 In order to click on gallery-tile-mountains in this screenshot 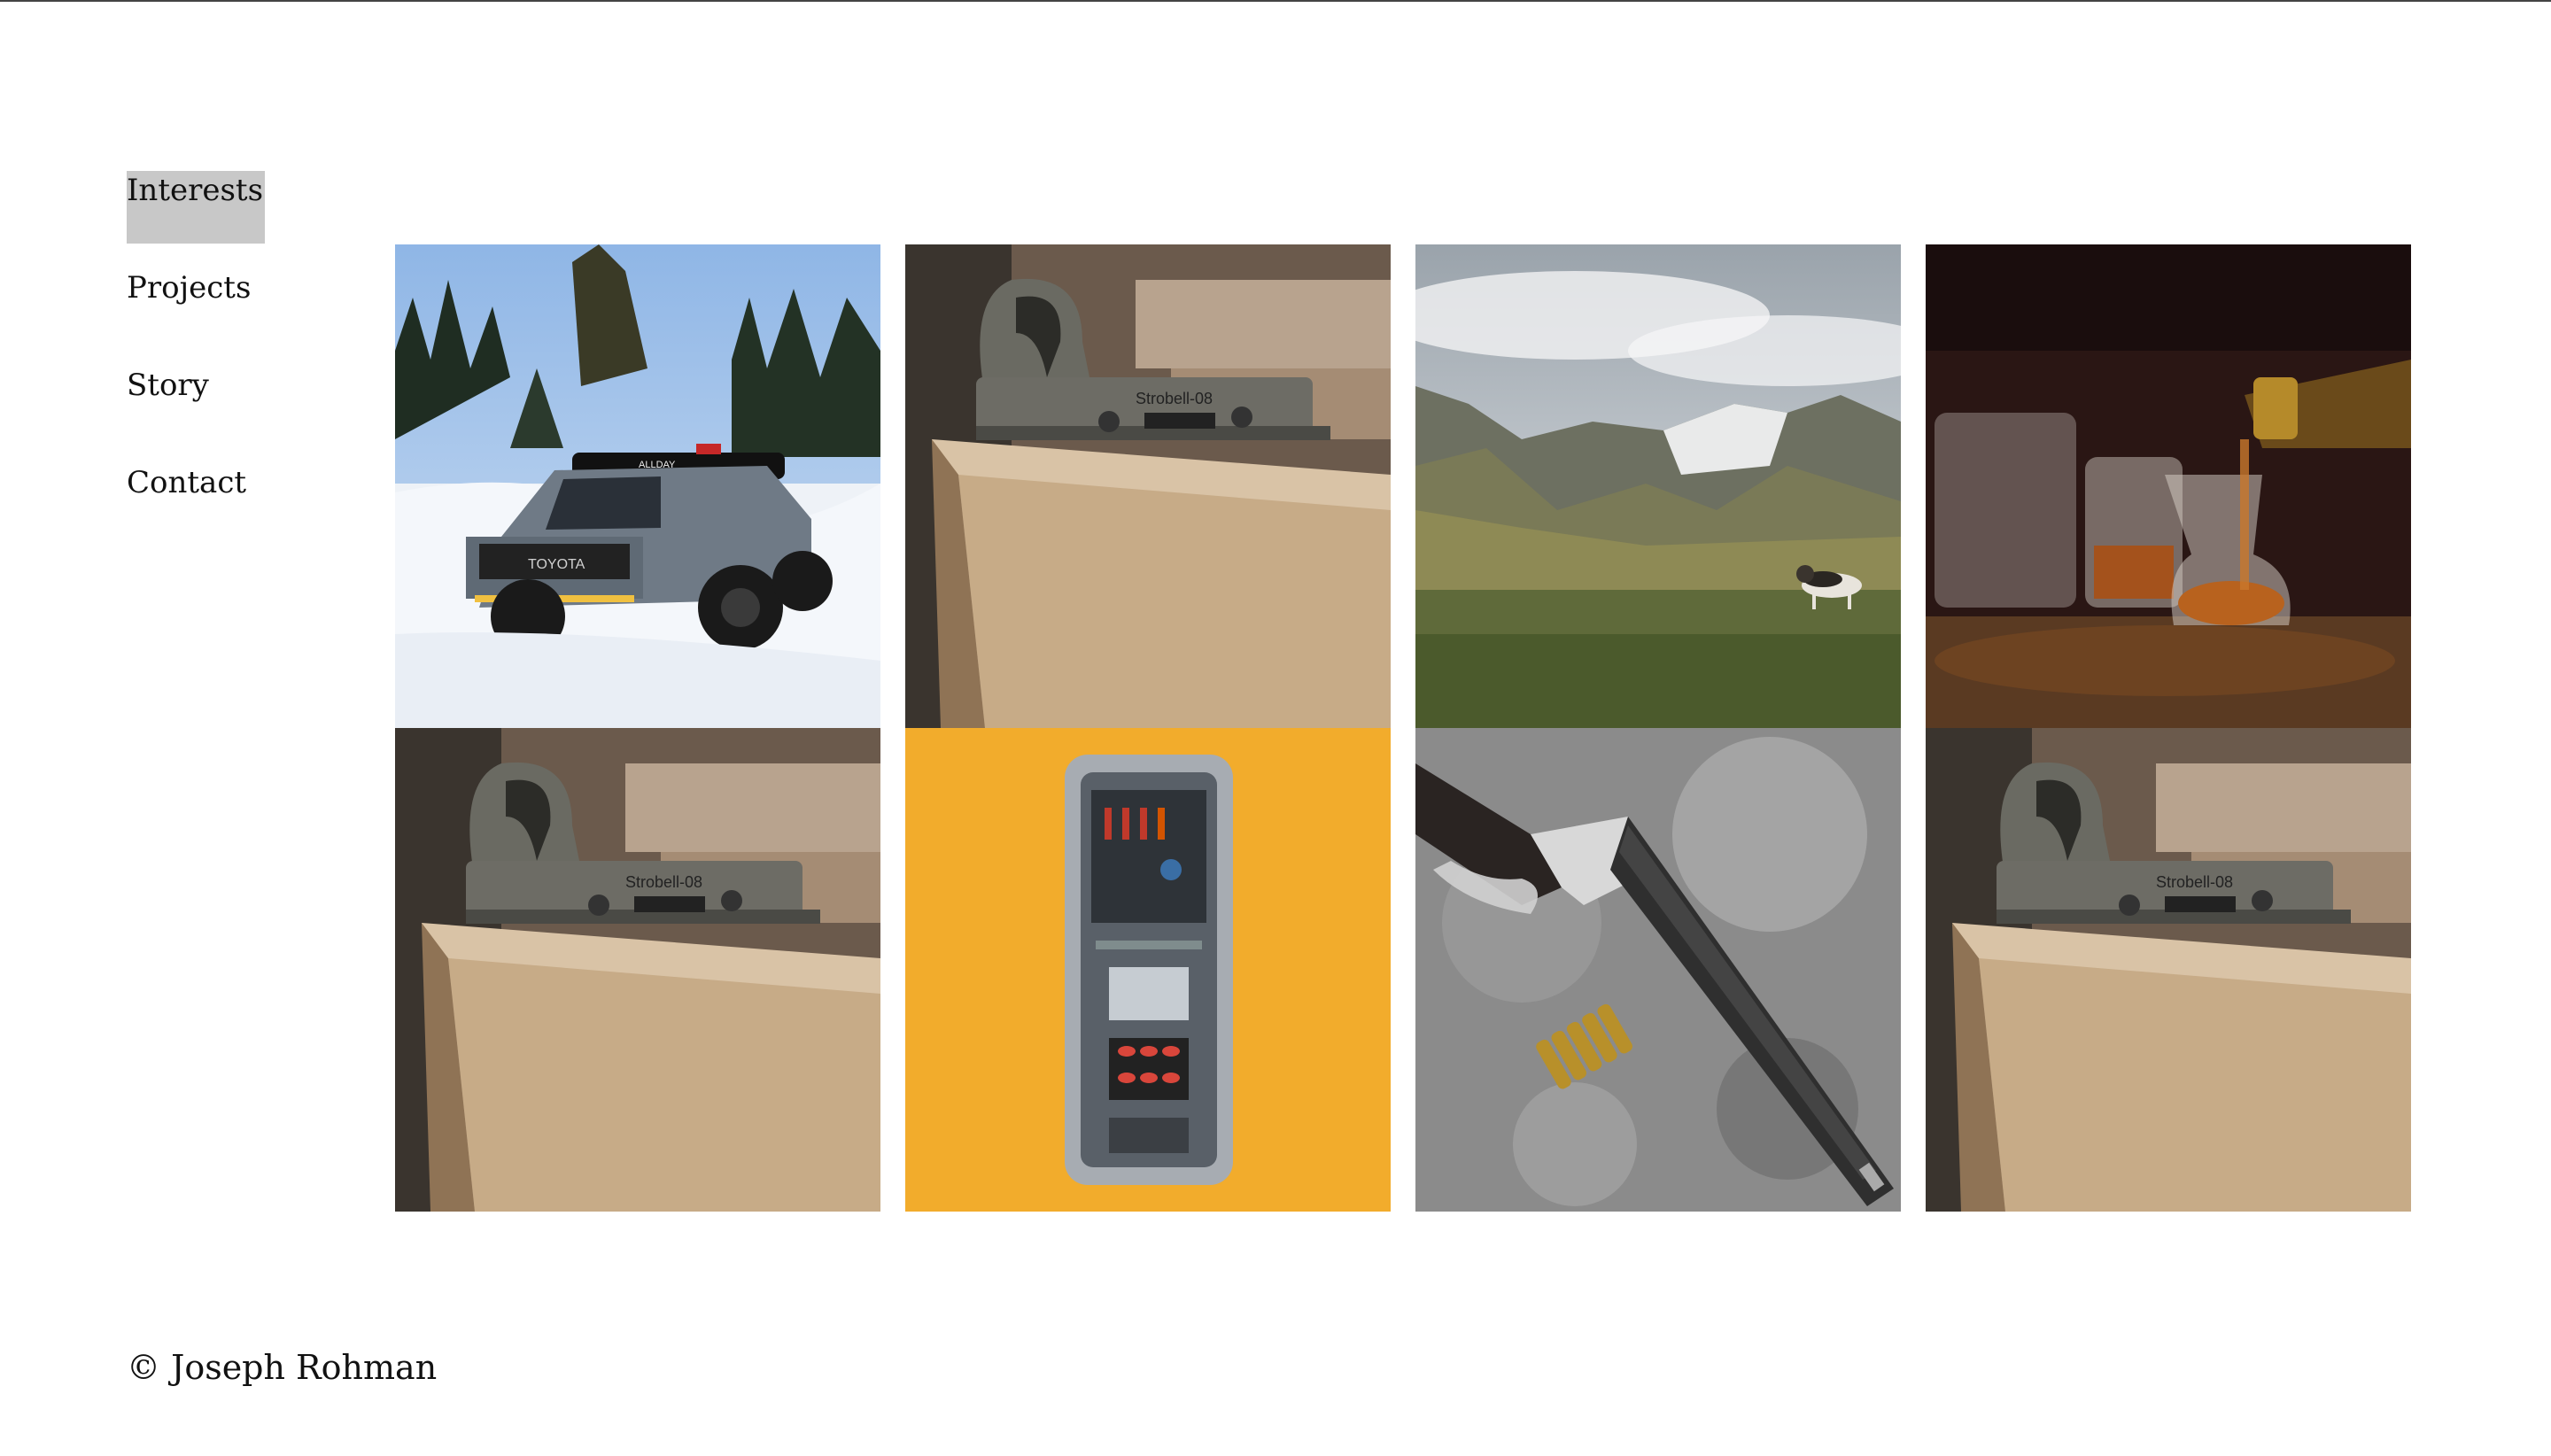, I will do `click(1658, 486)`.